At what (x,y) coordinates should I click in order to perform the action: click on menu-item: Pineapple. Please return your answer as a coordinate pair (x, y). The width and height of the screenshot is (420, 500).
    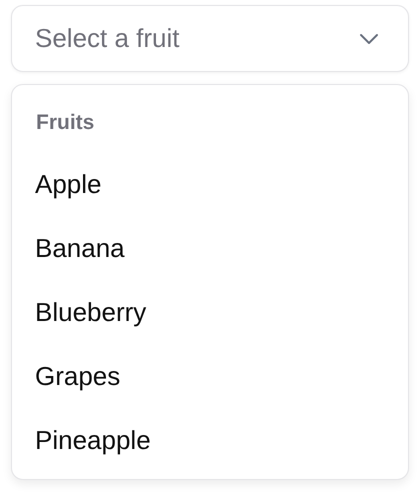
    Looking at the image, I should click on (210, 437).